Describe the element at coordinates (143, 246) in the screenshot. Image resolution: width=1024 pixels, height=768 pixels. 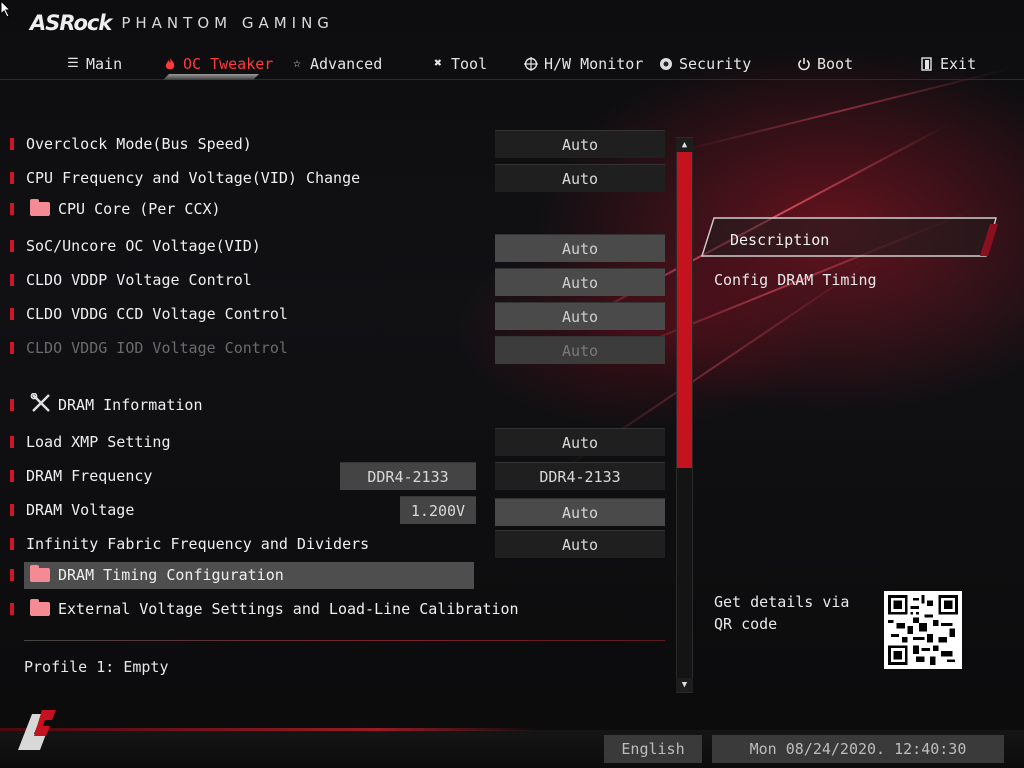
I see `setting-label: SoC/Uncore OC Voltage(VID)` at that location.